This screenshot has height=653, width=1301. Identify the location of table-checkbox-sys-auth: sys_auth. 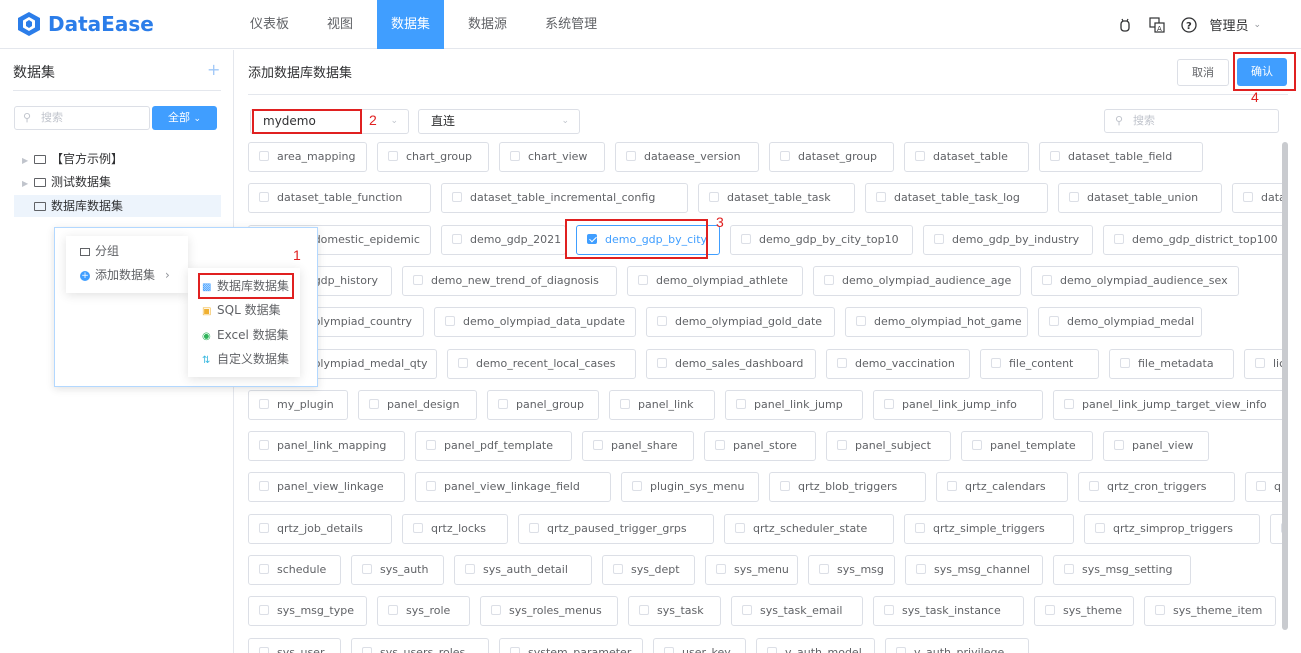
(397, 570).